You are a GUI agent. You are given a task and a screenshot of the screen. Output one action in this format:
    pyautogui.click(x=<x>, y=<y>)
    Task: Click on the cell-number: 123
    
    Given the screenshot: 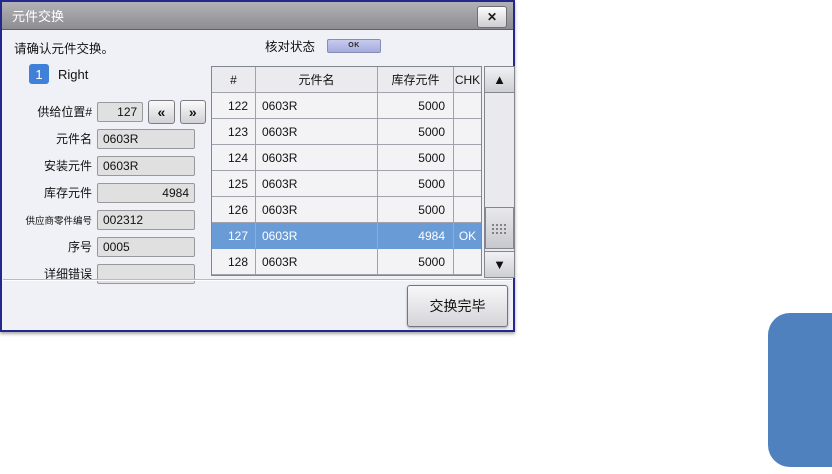 What is the action you would take?
    pyautogui.click(x=234, y=132)
    